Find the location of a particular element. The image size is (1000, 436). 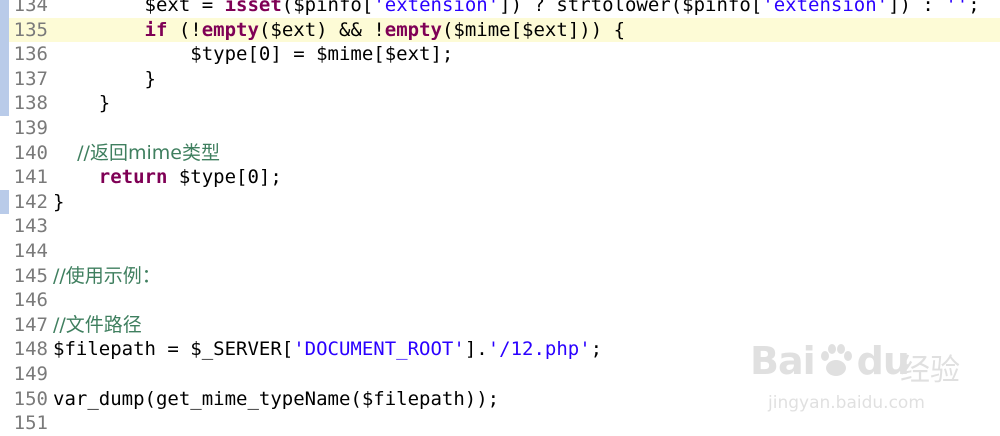

code-token: var_dump(get_mime_typeName($filepath)); is located at coordinates (276, 398).